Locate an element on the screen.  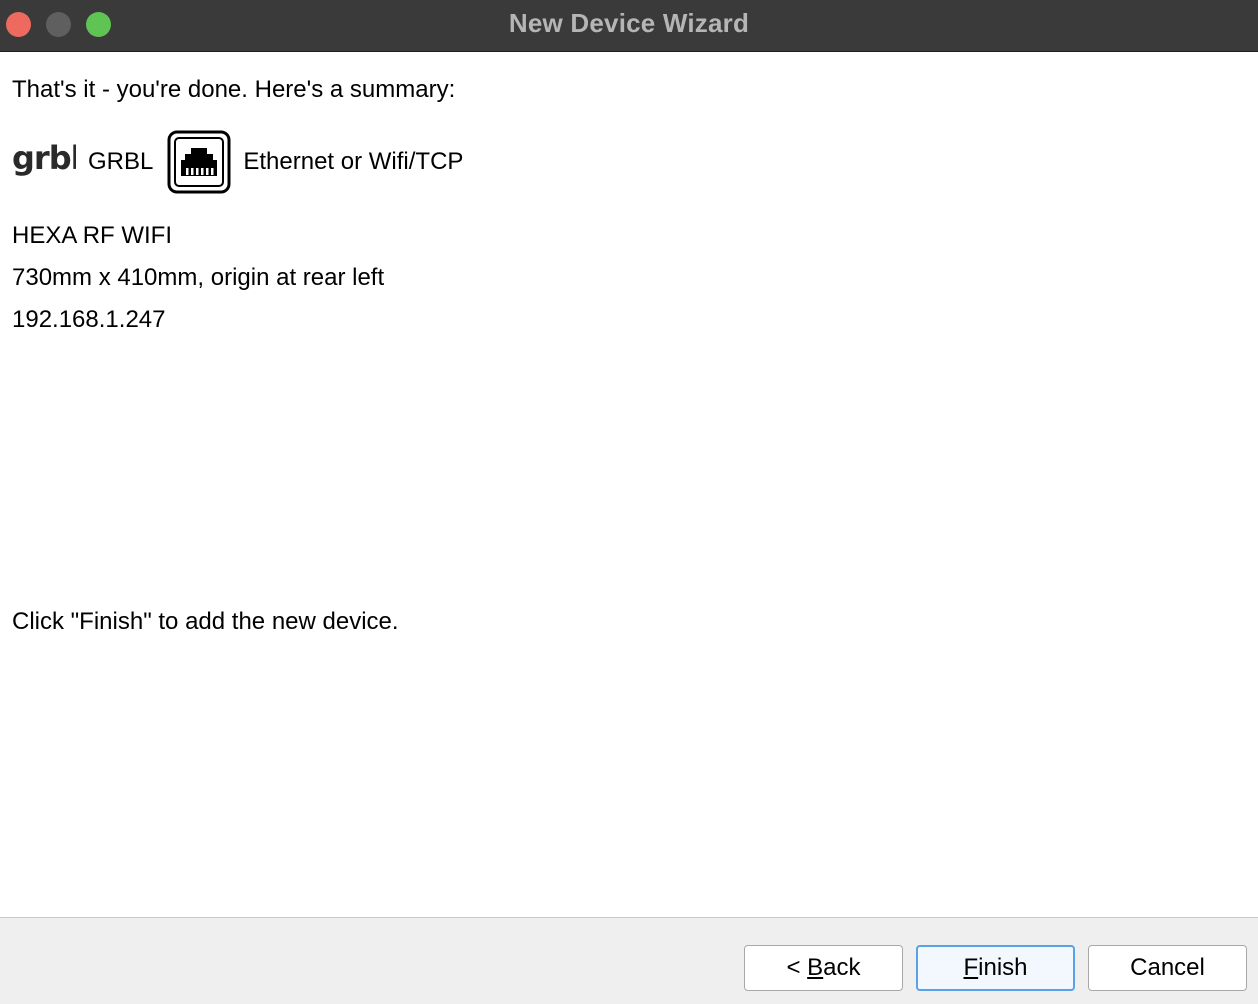
window-title: New Device Wizard is located at coordinates (629, 23).